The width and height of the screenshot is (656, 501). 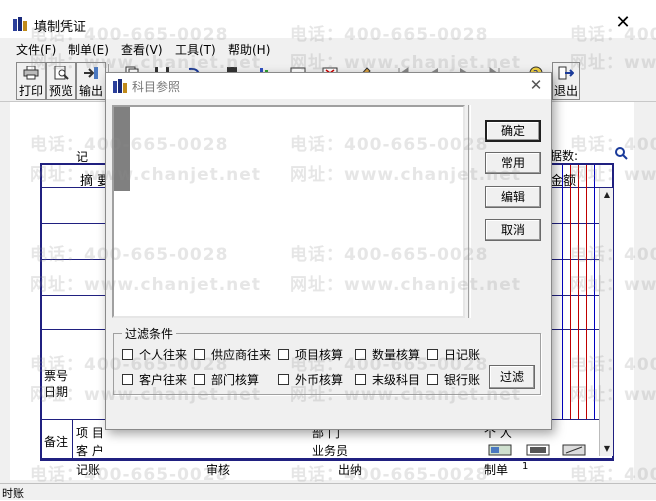 I want to click on output-button: 输出, so click(x=91, y=81).